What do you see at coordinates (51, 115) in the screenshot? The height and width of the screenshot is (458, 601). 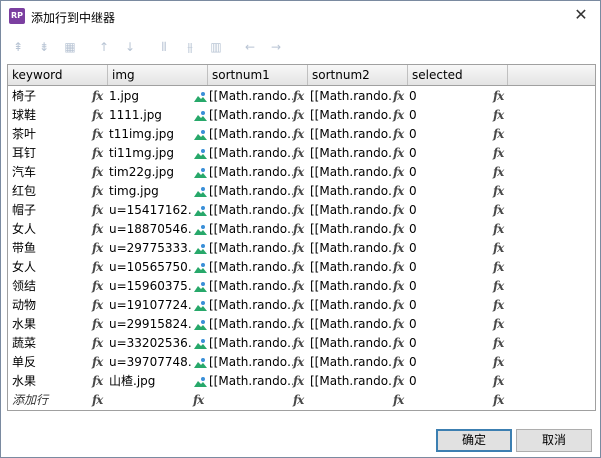 I see `cell-keyword: 球鞋` at bounding box center [51, 115].